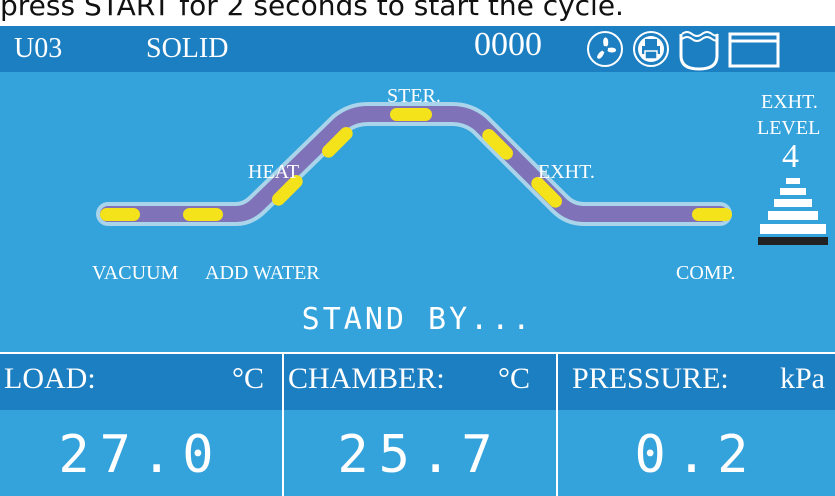 The height and width of the screenshot is (496, 835). I want to click on vacuum-indicator, so click(120, 214).